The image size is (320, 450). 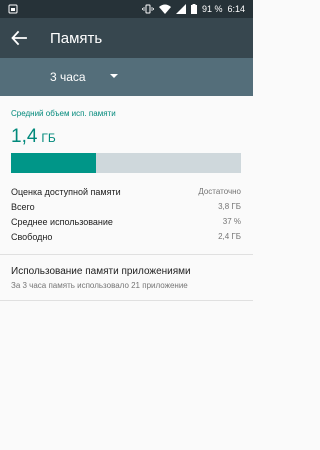 I want to click on status-bar: 91 % 6:14, so click(x=126, y=9).